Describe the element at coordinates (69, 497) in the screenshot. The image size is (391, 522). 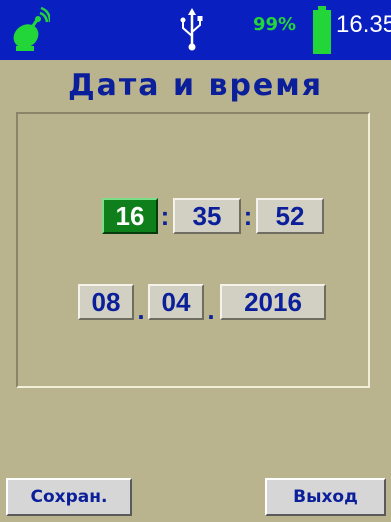
I see `save-button: Сохран.` at that location.